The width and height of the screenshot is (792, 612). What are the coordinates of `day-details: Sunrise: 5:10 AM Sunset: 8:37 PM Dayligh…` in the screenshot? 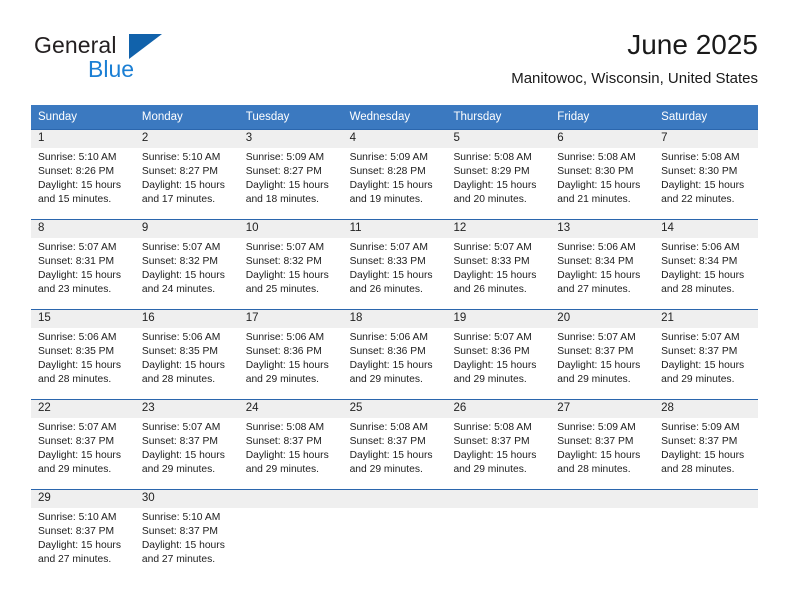 It's located at (188, 539).